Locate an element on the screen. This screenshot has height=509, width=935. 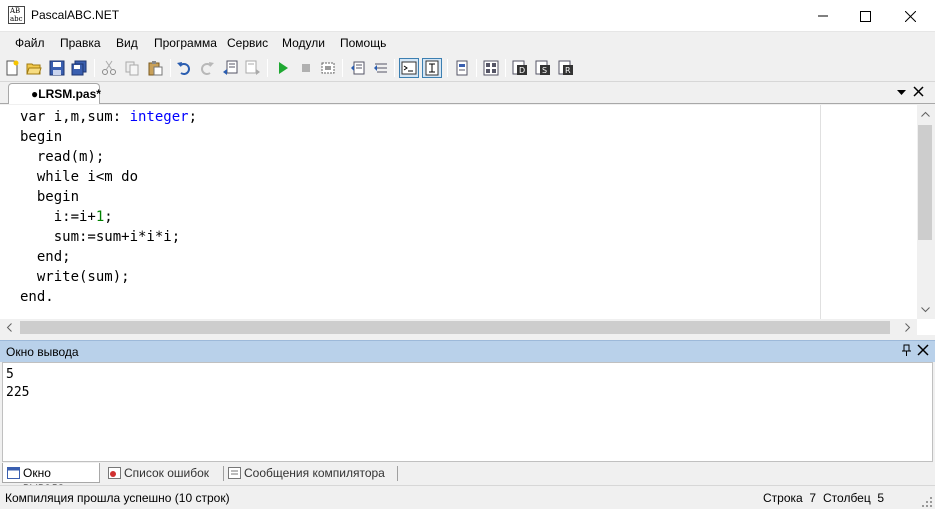
document-tabstrip: ●LRSM.pas* is located at coordinates (467, 93).